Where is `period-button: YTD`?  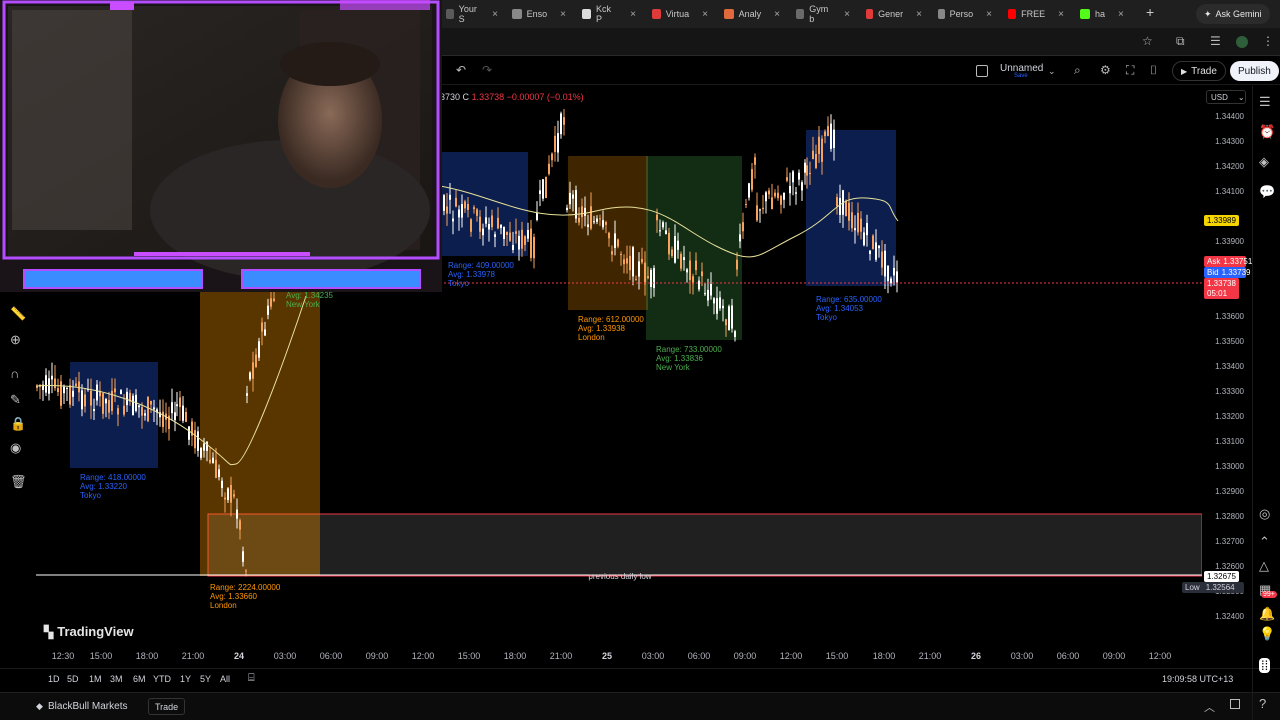 period-button: YTD is located at coordinates (162, 679).